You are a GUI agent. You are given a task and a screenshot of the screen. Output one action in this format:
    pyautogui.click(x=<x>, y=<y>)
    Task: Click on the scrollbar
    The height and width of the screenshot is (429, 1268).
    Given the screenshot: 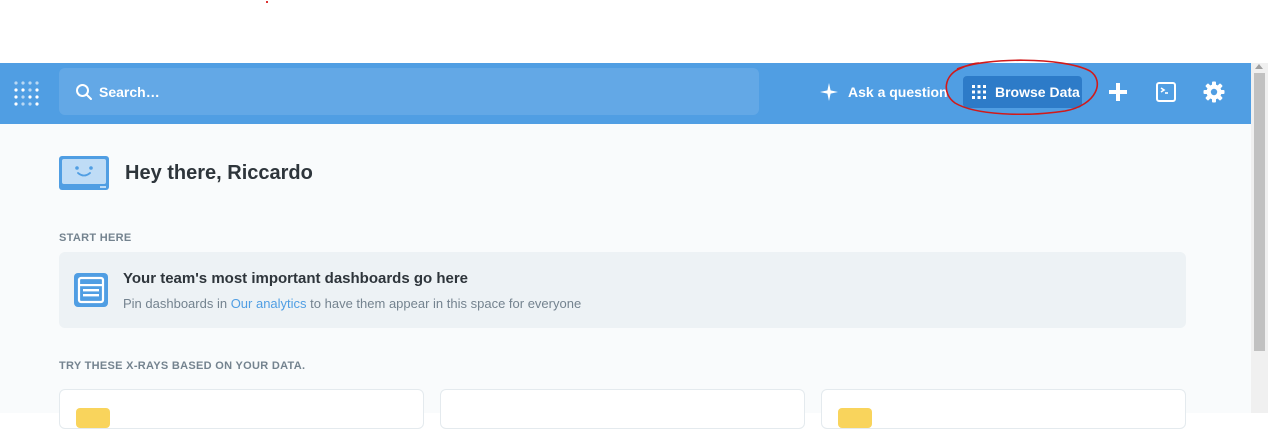 What is the action you would take?
    pyautogui.click(x=1259, y=238)
    